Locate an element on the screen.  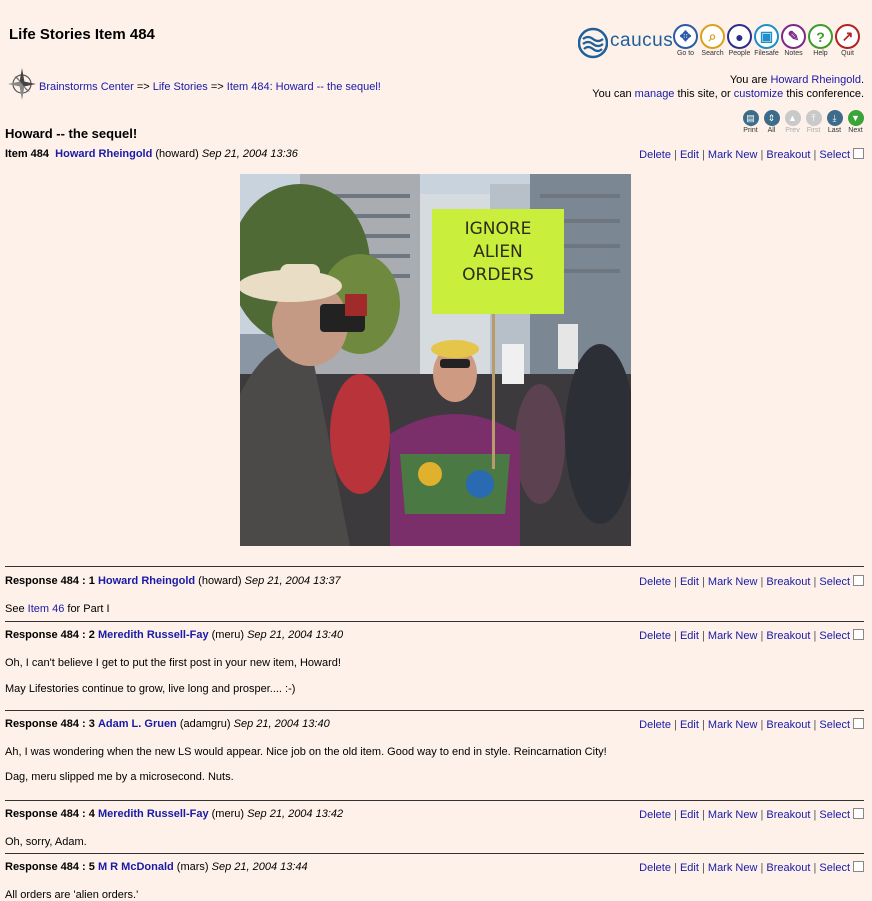
toolbar-goto-button: ✥ Go to is located at coordinates (685, 40).